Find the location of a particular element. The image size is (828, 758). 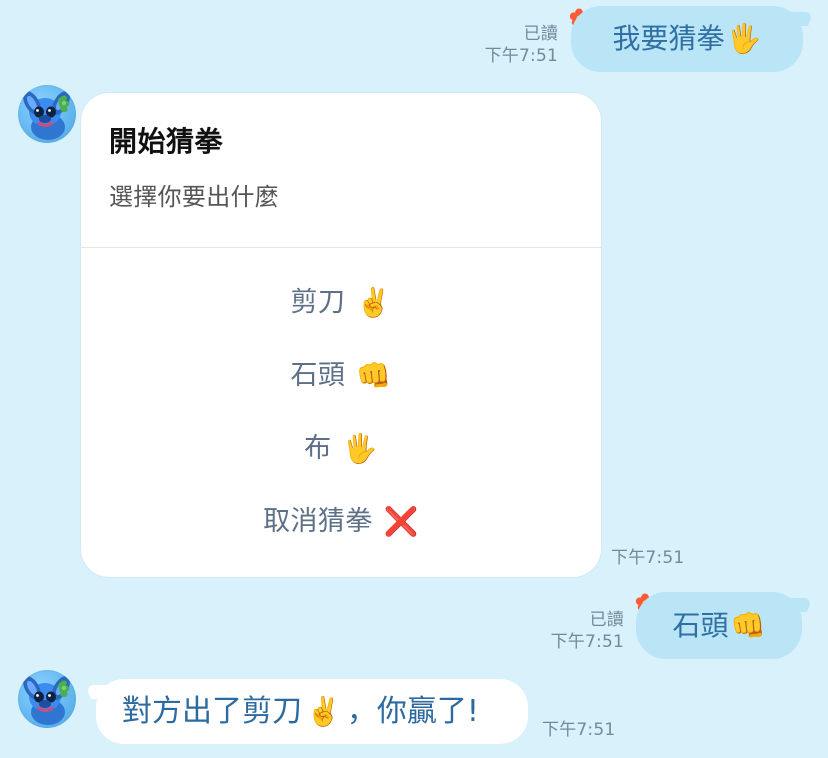

message-text: 對方出了剪刀 is located at coordinates (212, 711).